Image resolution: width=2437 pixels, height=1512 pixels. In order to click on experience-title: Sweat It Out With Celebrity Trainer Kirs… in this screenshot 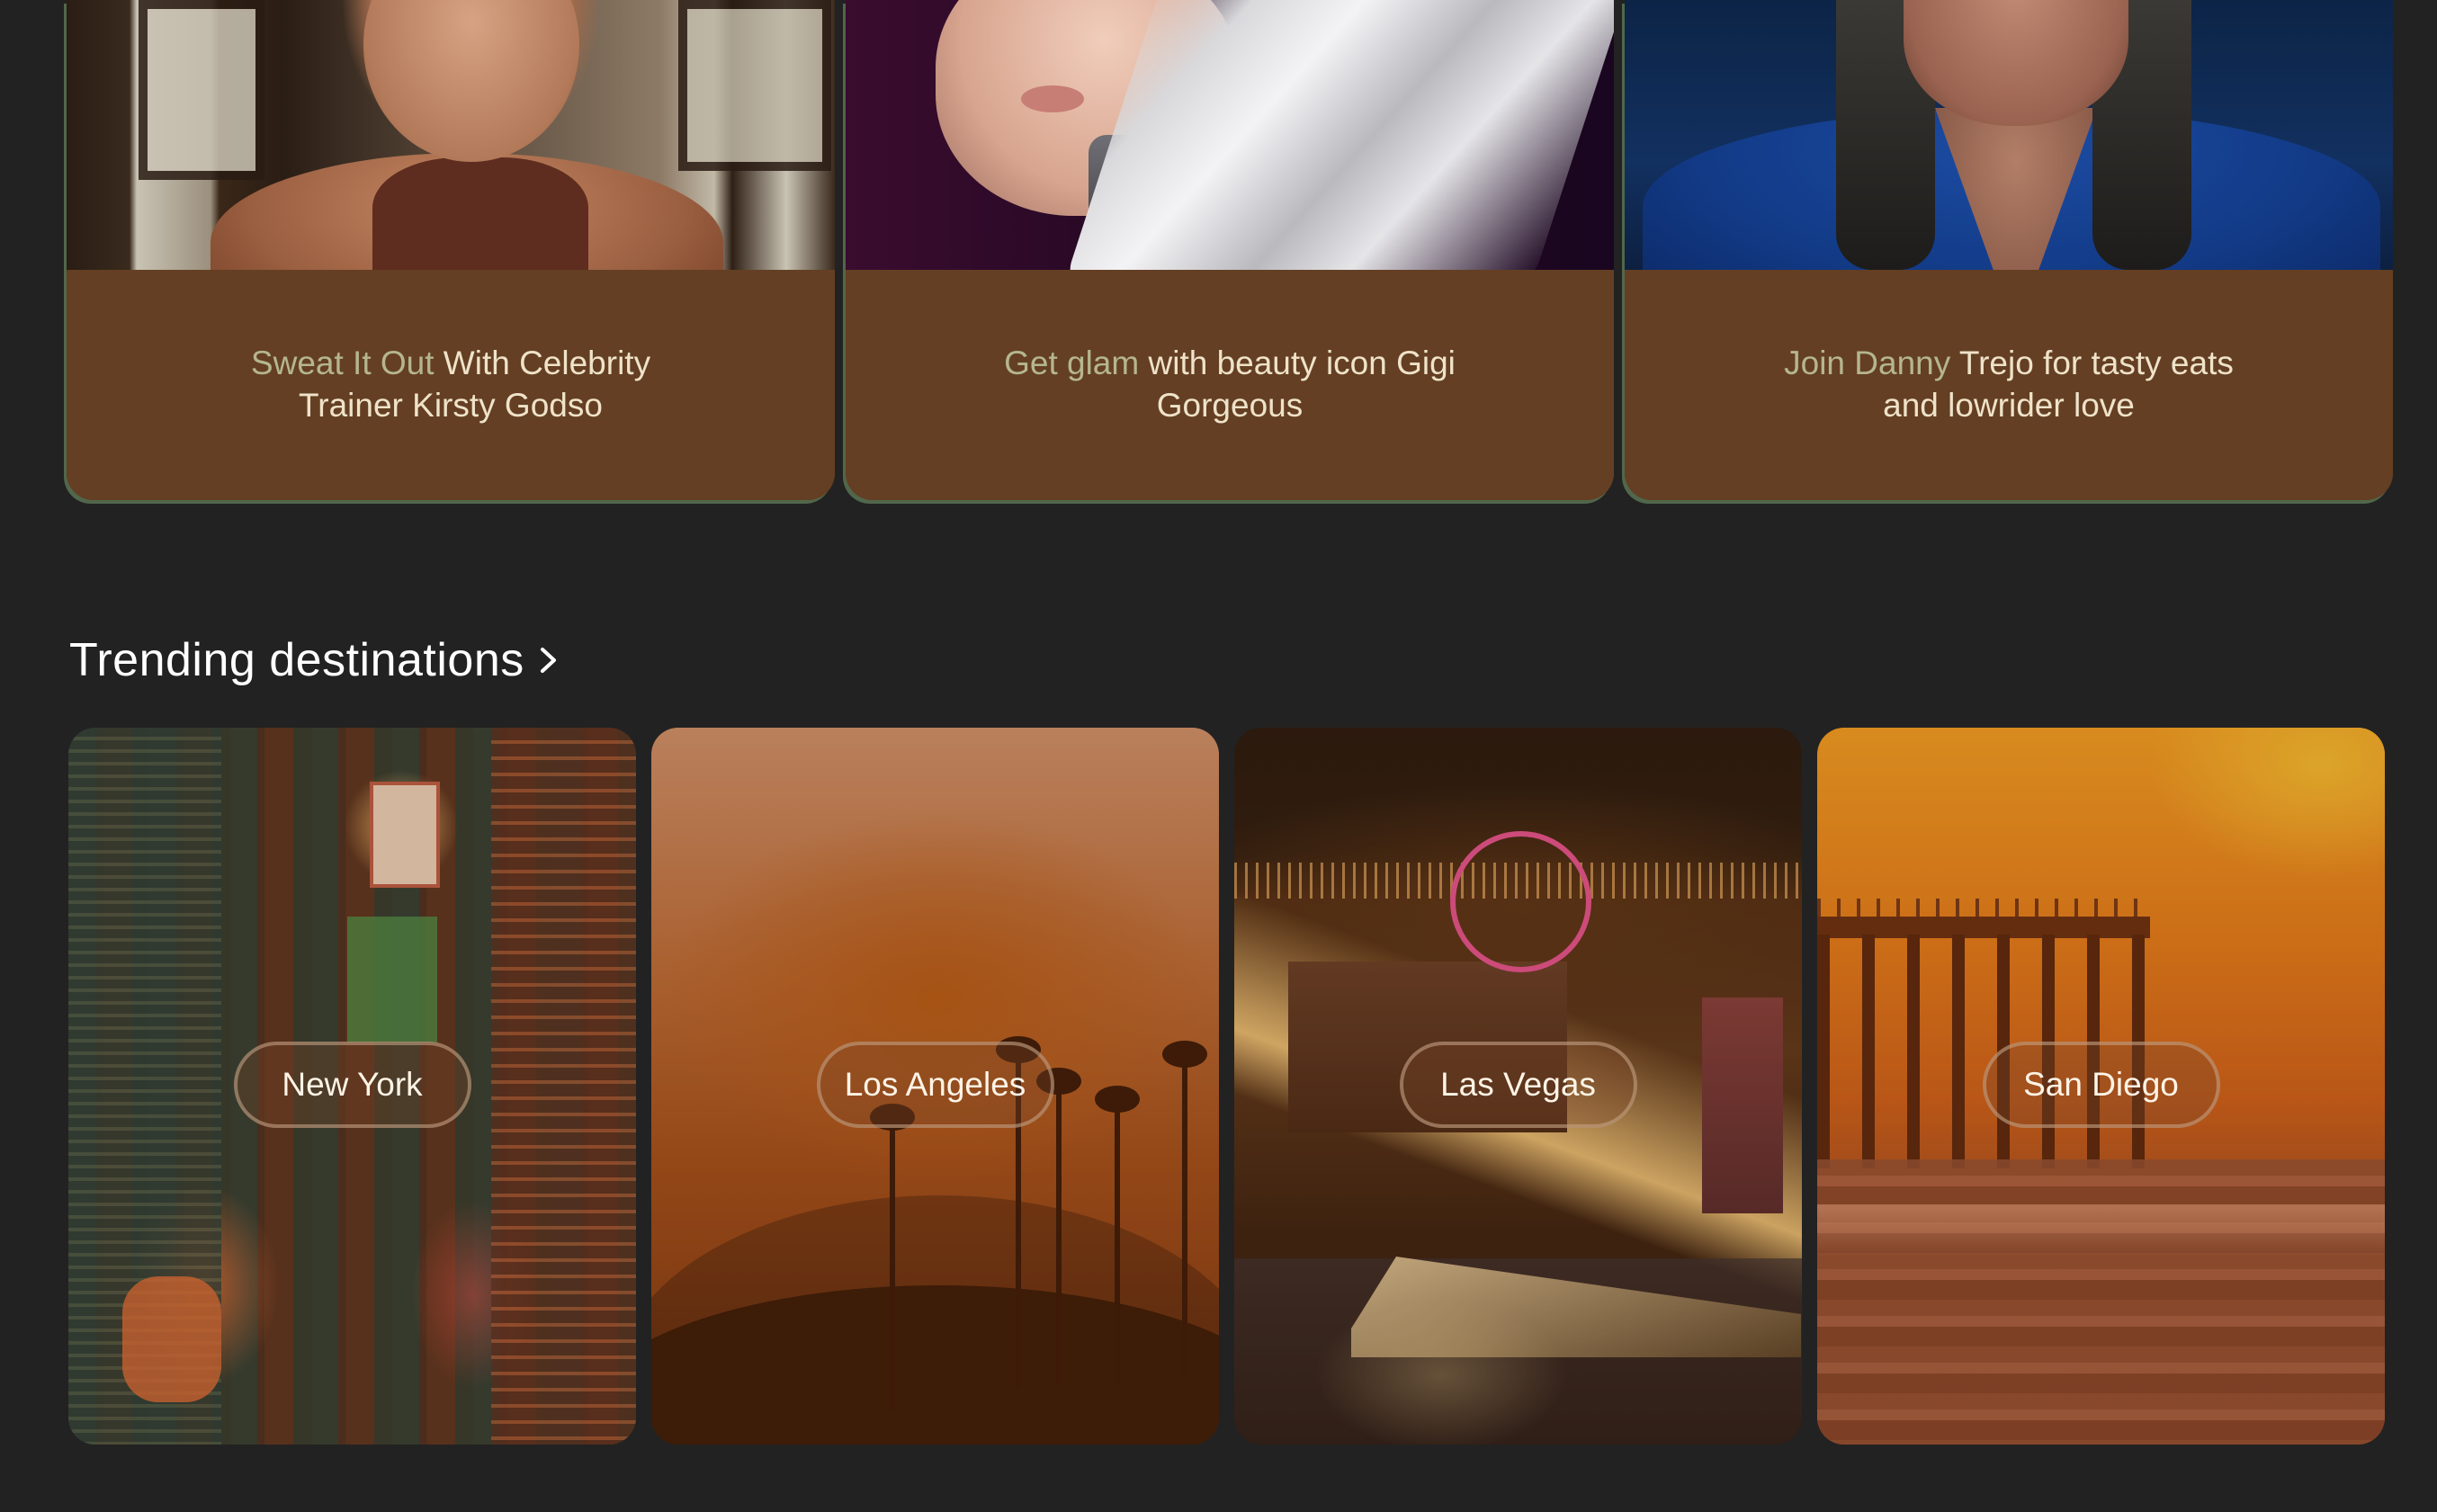, I will do `click(451, 384)`.